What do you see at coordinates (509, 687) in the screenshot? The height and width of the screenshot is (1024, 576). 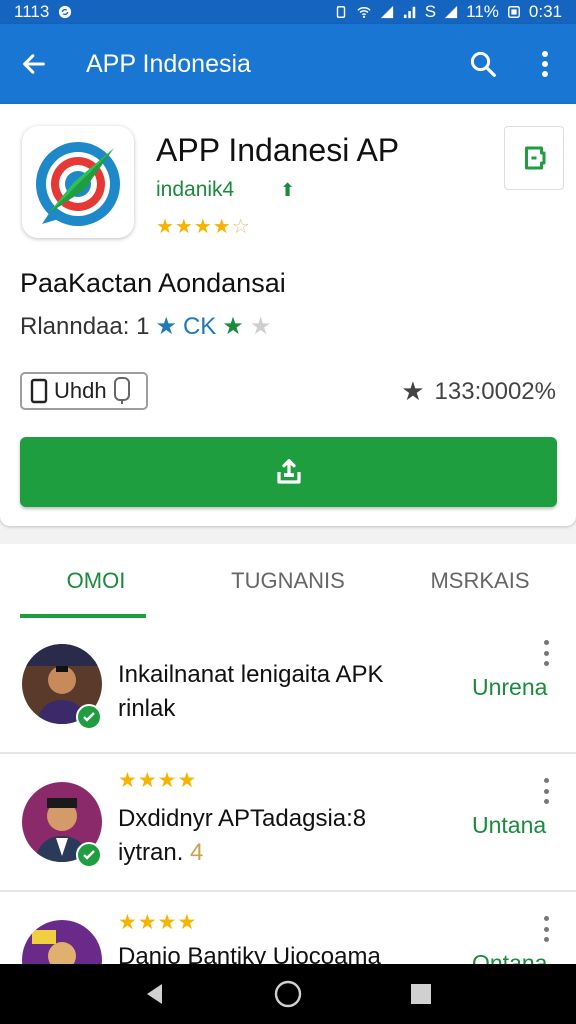 I see `item-action-button: Unrena` at bounding box center [509, 687].